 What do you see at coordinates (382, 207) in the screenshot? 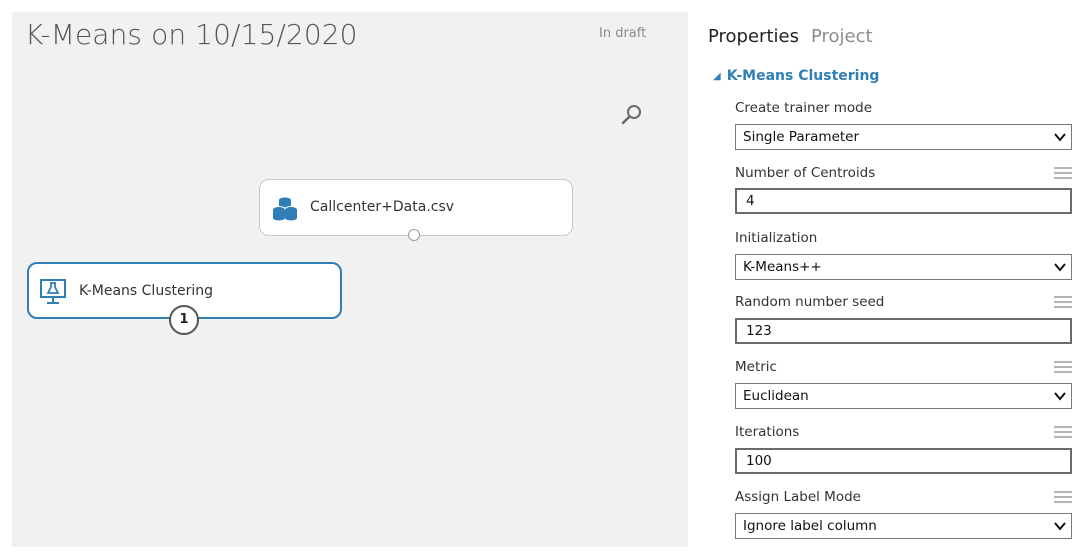
I see `dataset-module-label: Callcenter+Data.csv` at bounding box center [382, 207].